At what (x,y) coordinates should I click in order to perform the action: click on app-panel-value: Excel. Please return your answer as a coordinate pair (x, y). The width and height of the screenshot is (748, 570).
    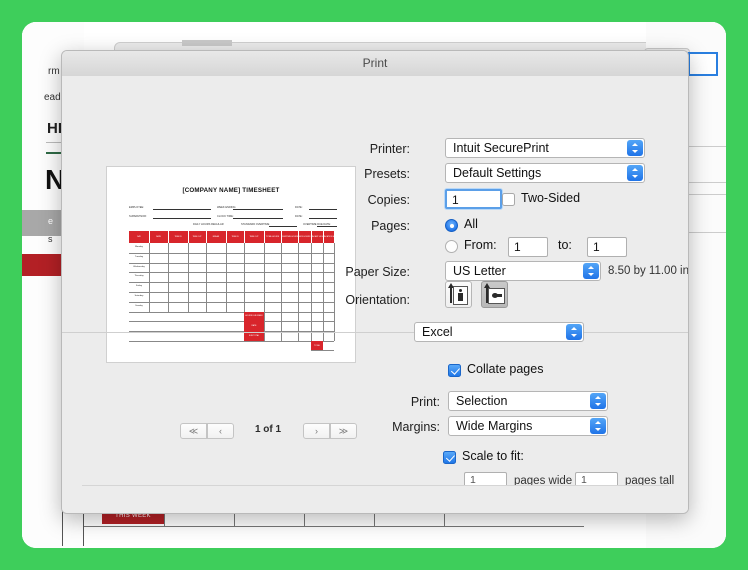
    Looking at the image, I should click on (437, 332).